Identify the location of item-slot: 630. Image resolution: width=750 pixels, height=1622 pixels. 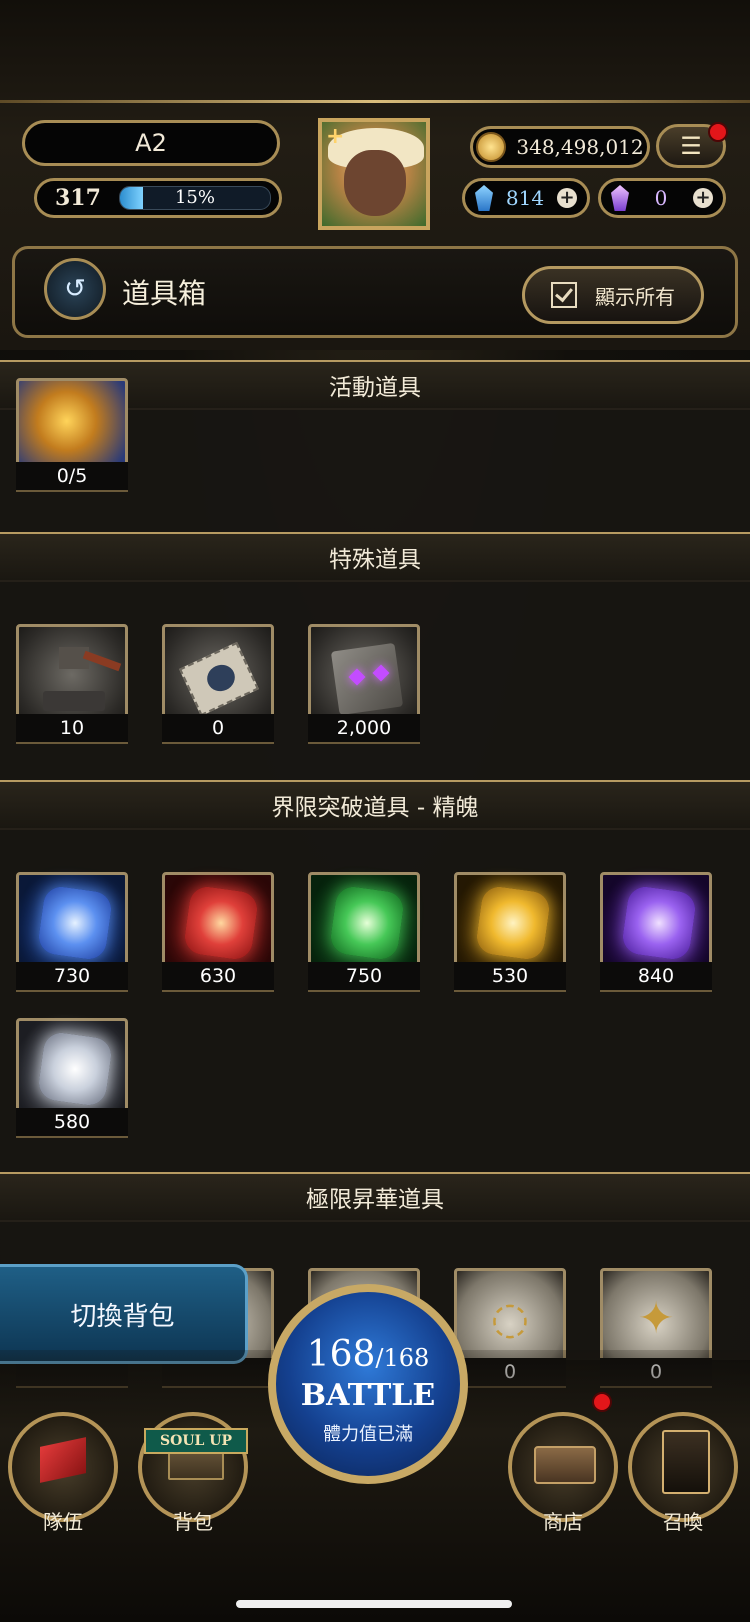
(218, 932).